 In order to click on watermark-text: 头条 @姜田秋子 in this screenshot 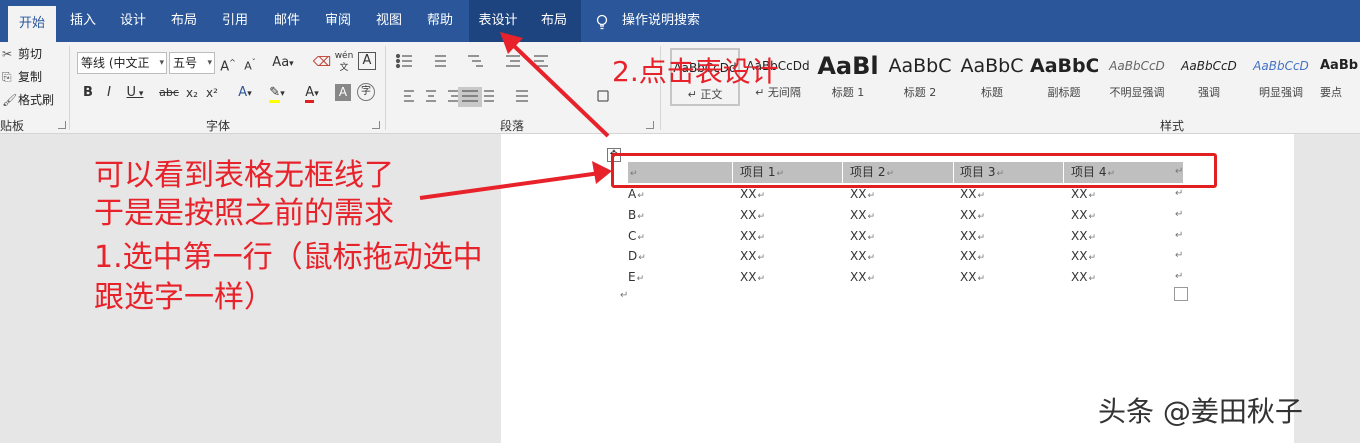, I will do `click(1200, 411)`.